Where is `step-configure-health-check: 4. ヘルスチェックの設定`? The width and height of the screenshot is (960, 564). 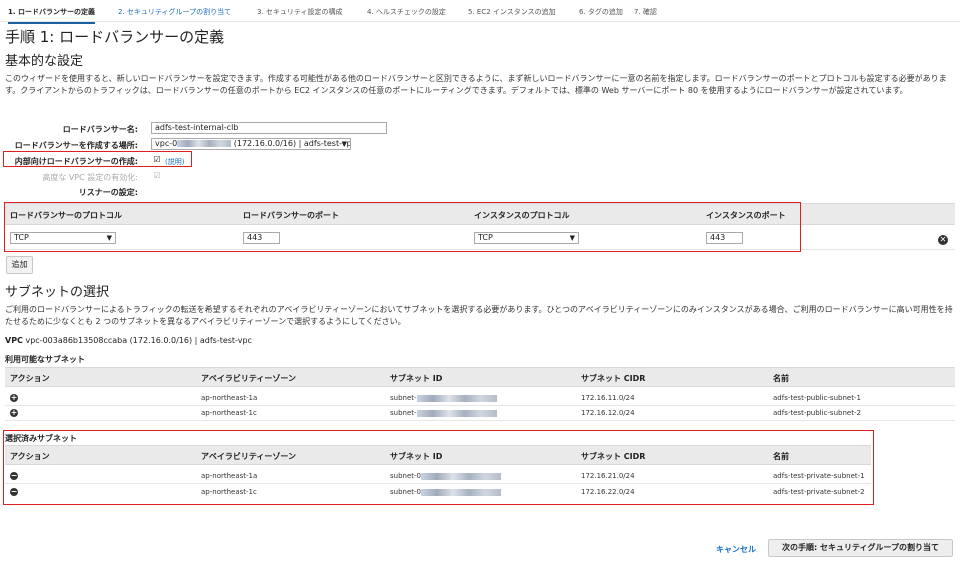
step-configure-health-check: 4. ヘルスチェックの設定 is located at coordinates (406, 12).